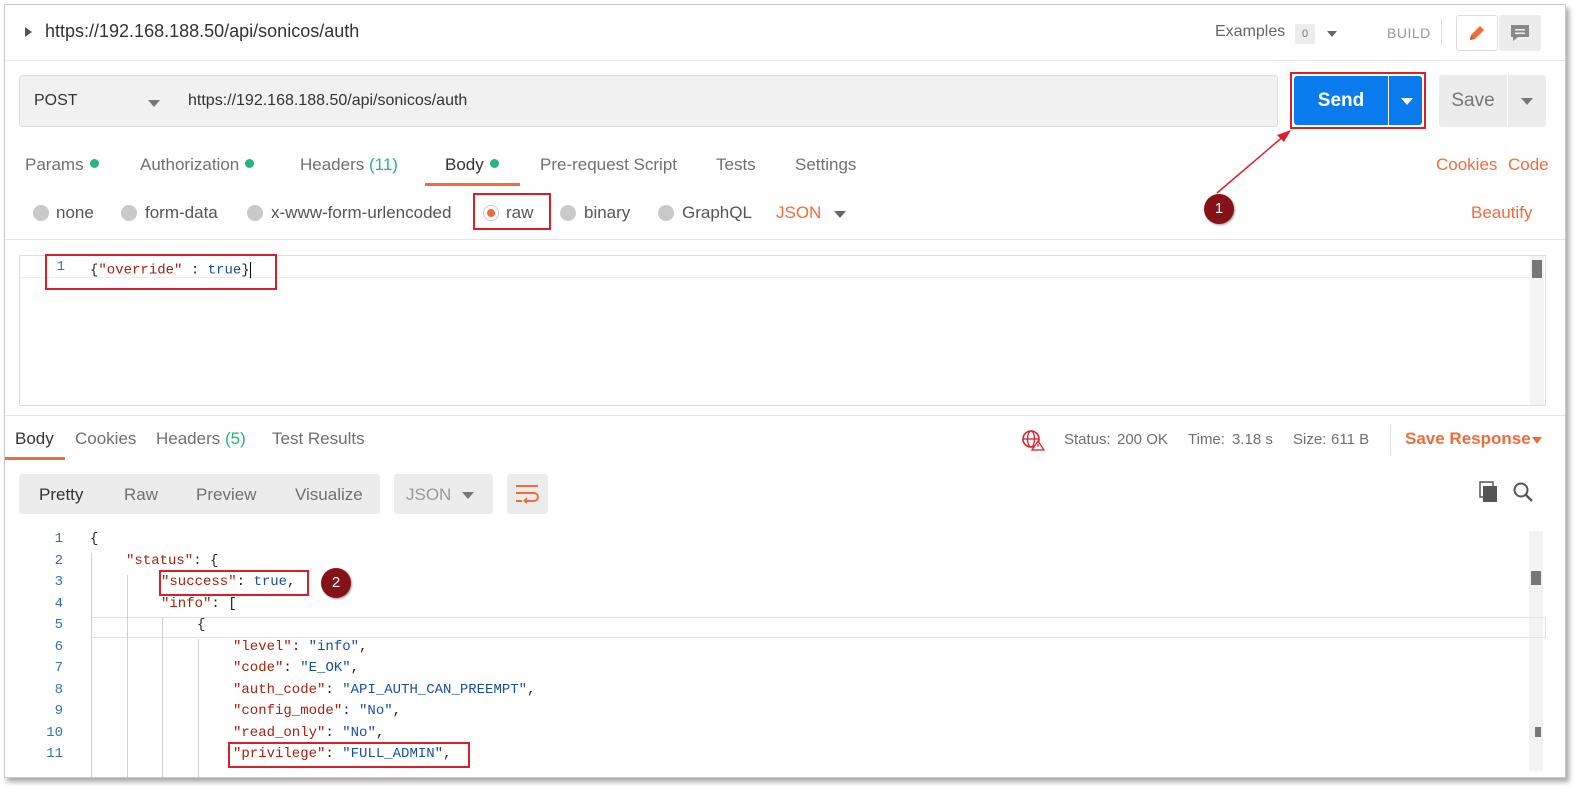 The width and height of the screenshot is (1575, 787). I want to click on search-icon, so click(1523, 492).